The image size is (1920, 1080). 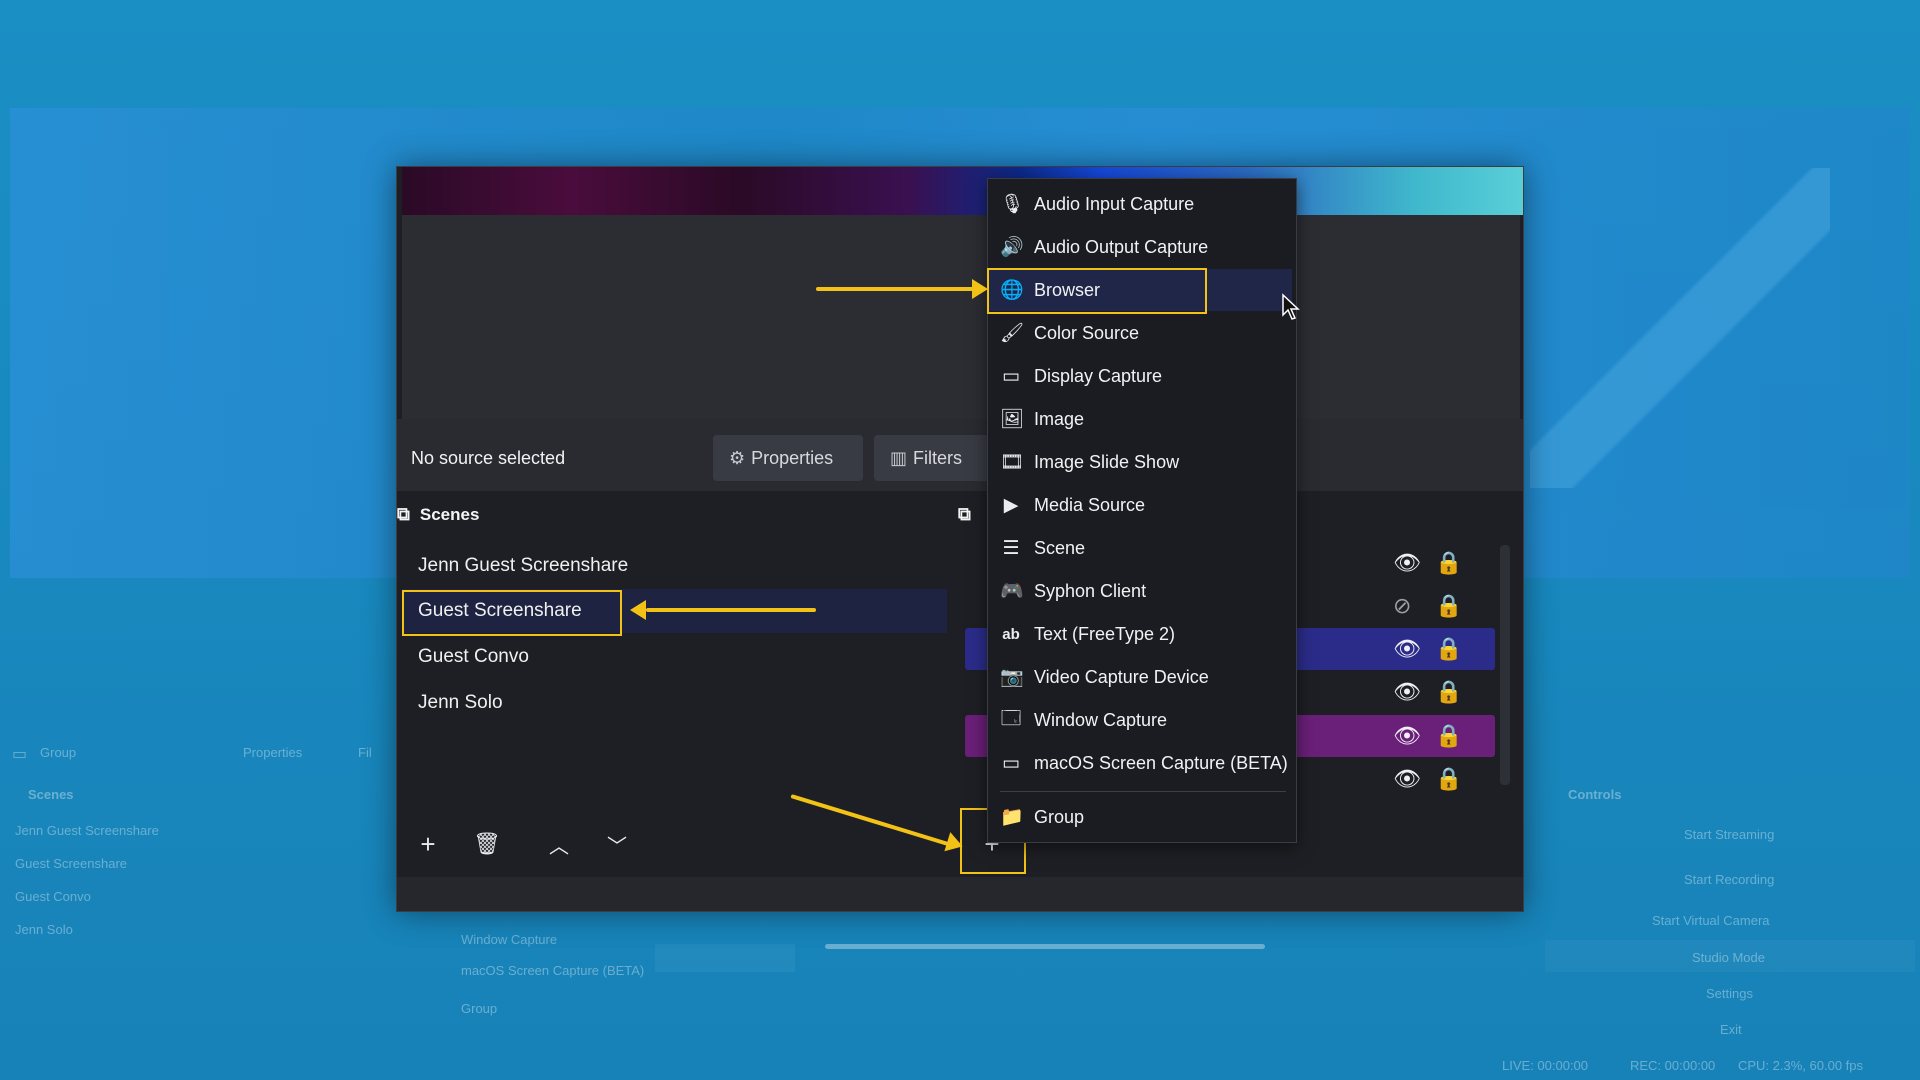 What do you see at coordinates (1801, 1065) in the screenshot?
I see `bg-cpu-status: CPU: 2.3%, 60.00 fps` at bounding box center [1801, 1065].